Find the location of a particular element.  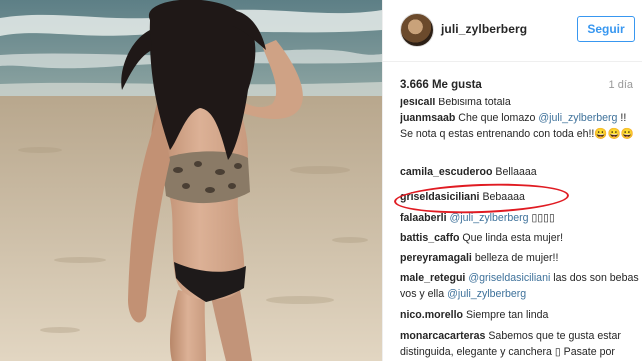

likes-count: 3.666 Me gusta is located at coordinates (441, 85).